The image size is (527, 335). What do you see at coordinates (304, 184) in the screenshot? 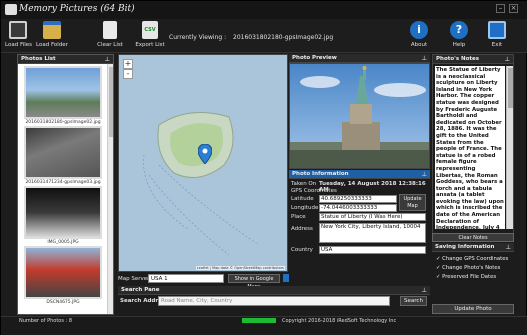
I see `taken-on-label: Taken On` at bounding box center [304, 184].